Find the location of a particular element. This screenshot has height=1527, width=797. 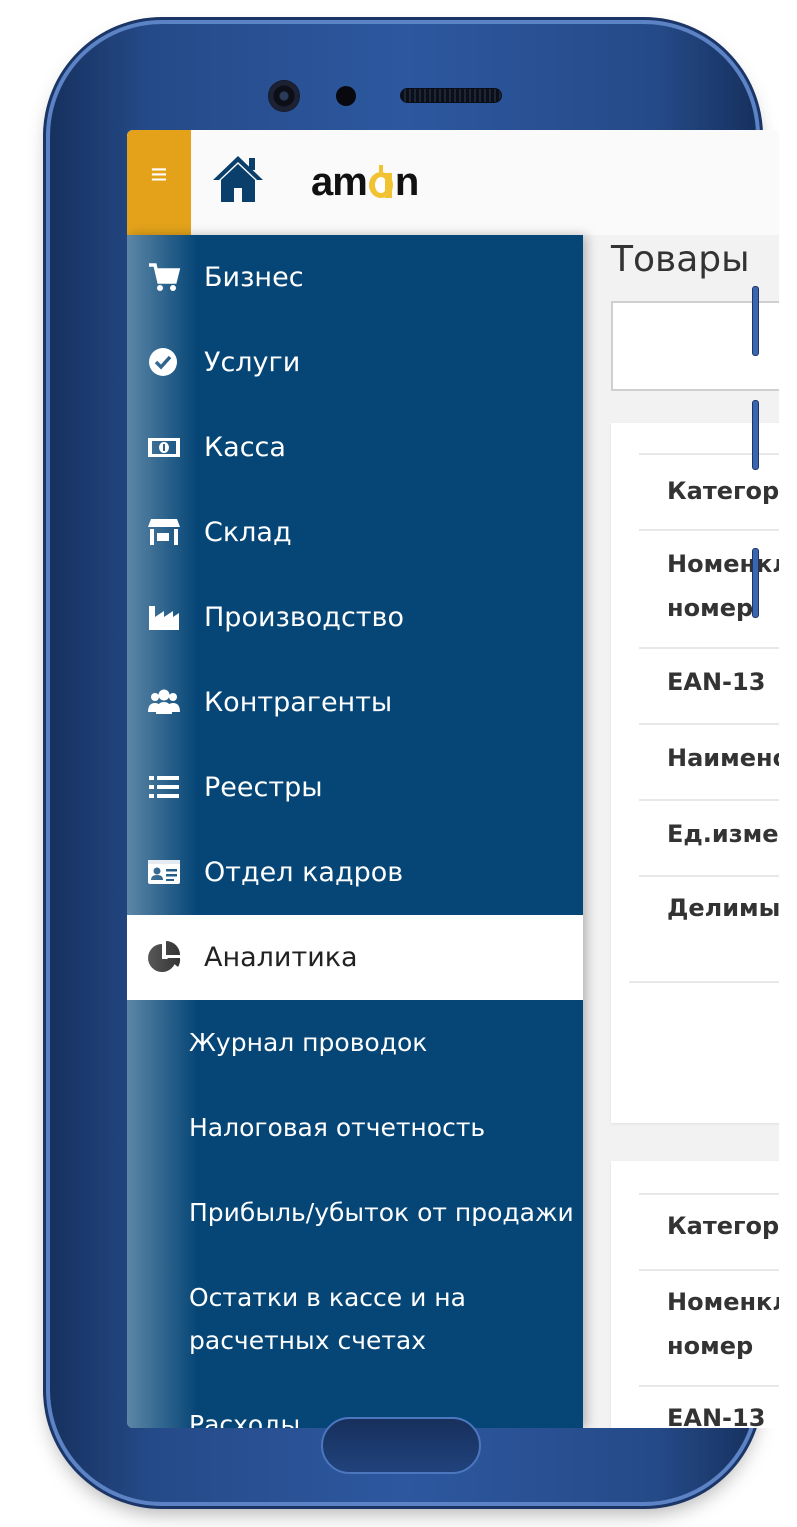

field-category: Категори is located at coordinates (709, 1231).